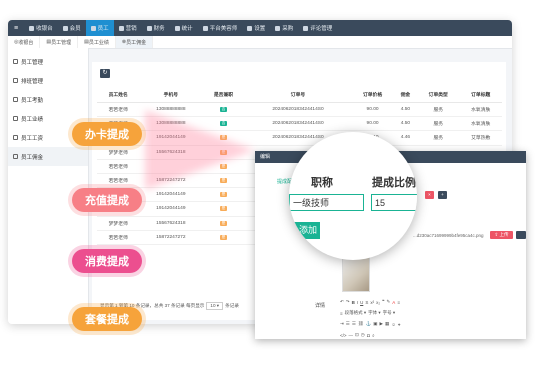  What do you see at coordinates (394, 202) in the screenshot?
I see `ratio-input: 15` at bounding box center [394, 202].